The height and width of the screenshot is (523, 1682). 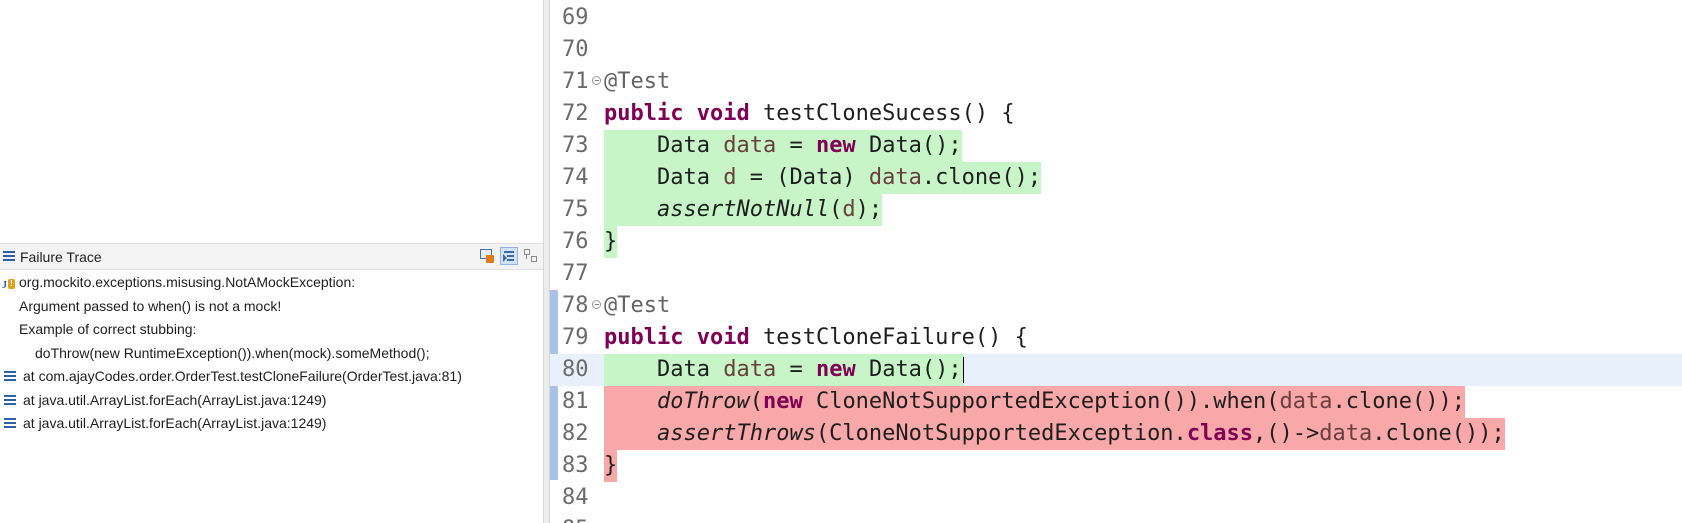 What do you see at coordinates (981, 177) in the screenshot?
I see `code-token: .clone();` at bounding box center [981, 177].